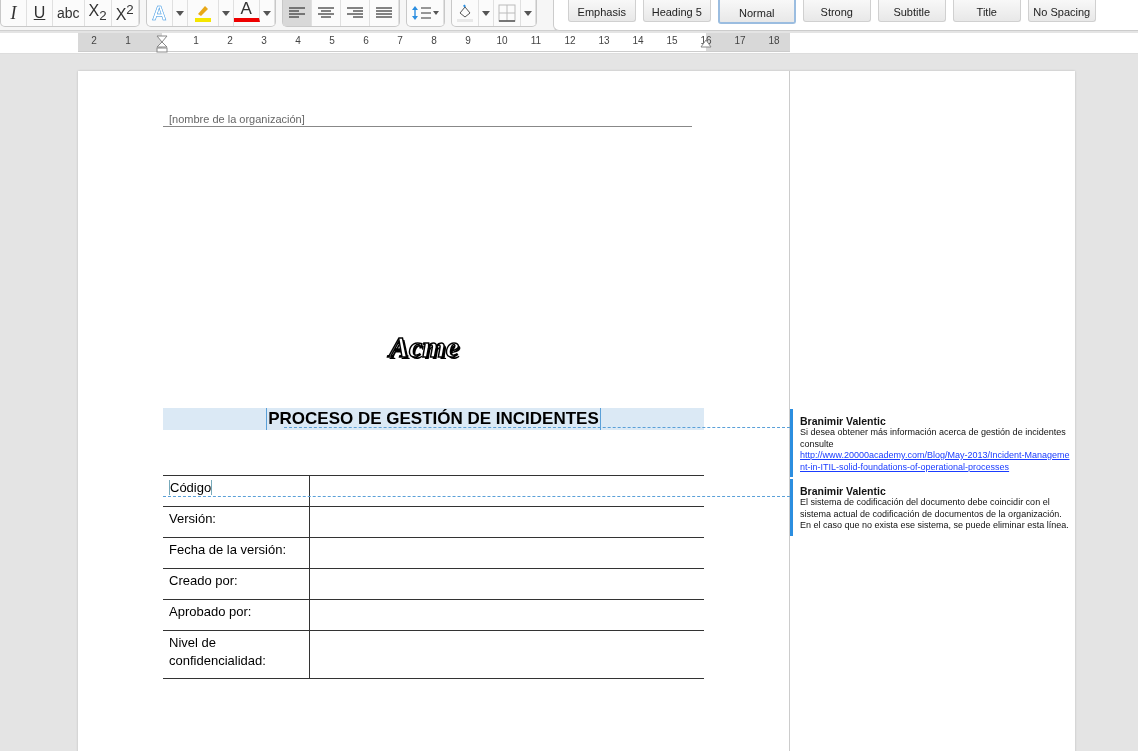 This screenshot has width=1138, height=751. Describe the element at coordinates (740, 40) in the screenshot. I see `ruler-number: 17` at that location.